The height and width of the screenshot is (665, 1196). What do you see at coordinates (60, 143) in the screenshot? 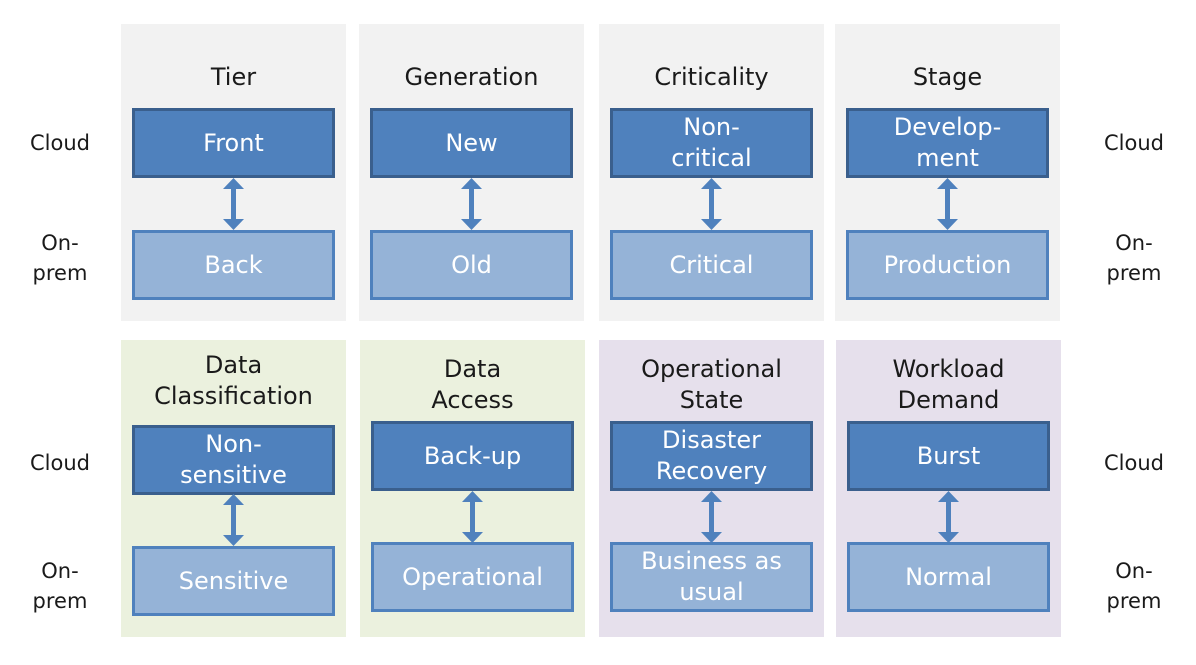
I see `cloud-label-top-left: Cloud` at bounding box center [60, 143].